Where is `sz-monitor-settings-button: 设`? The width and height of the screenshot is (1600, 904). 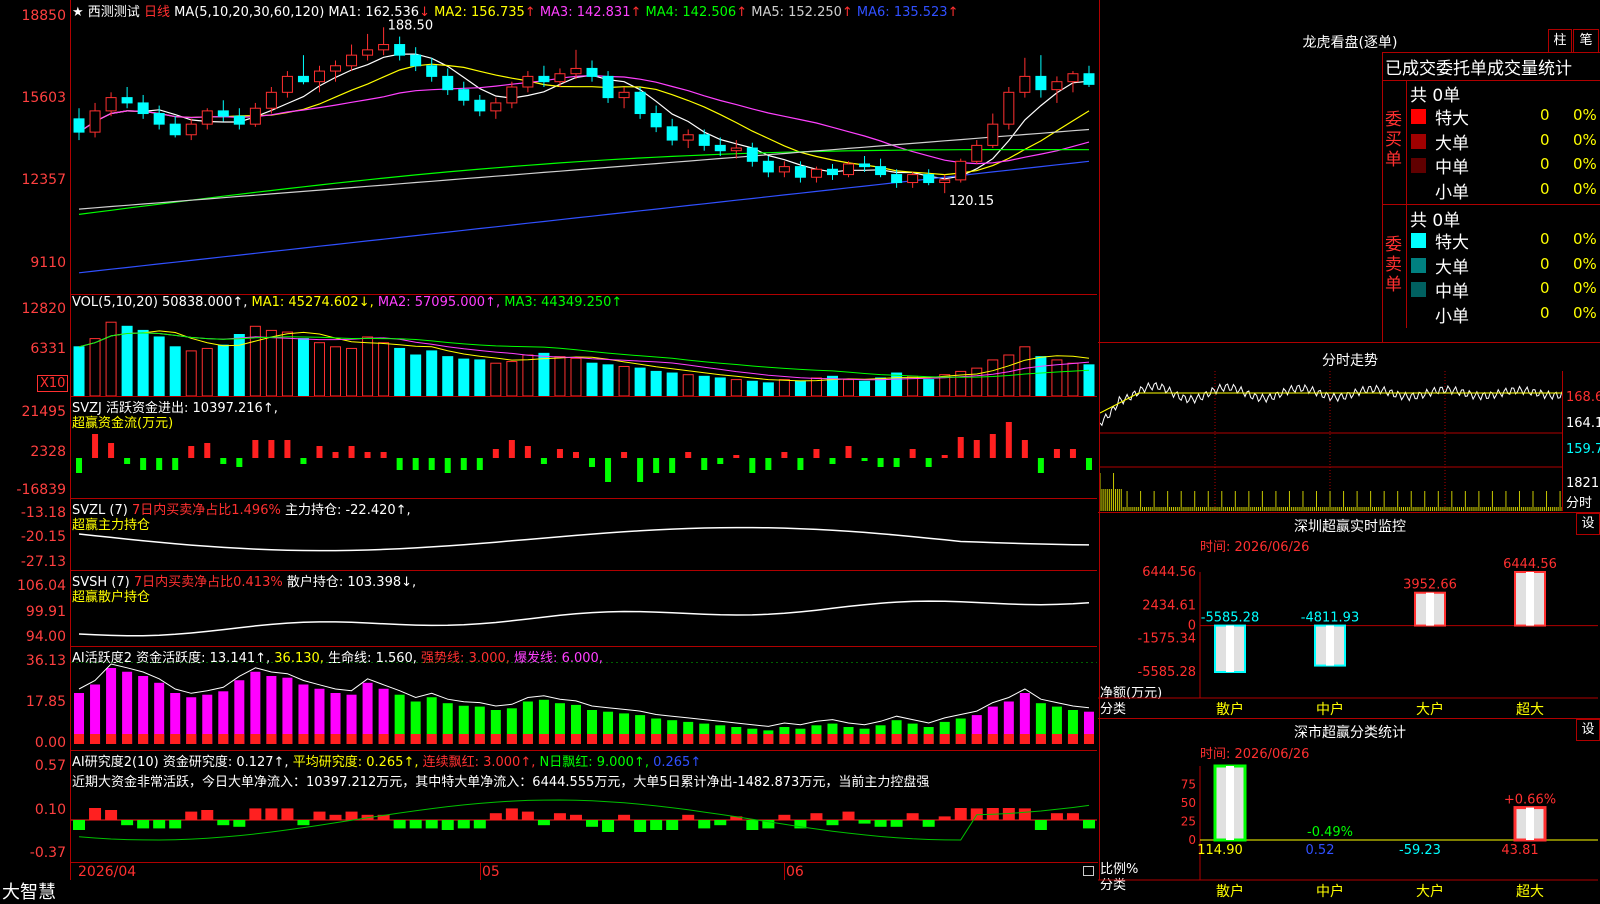
sz-monitor-settings-button: 设 is located at coordinates (1588, 524).